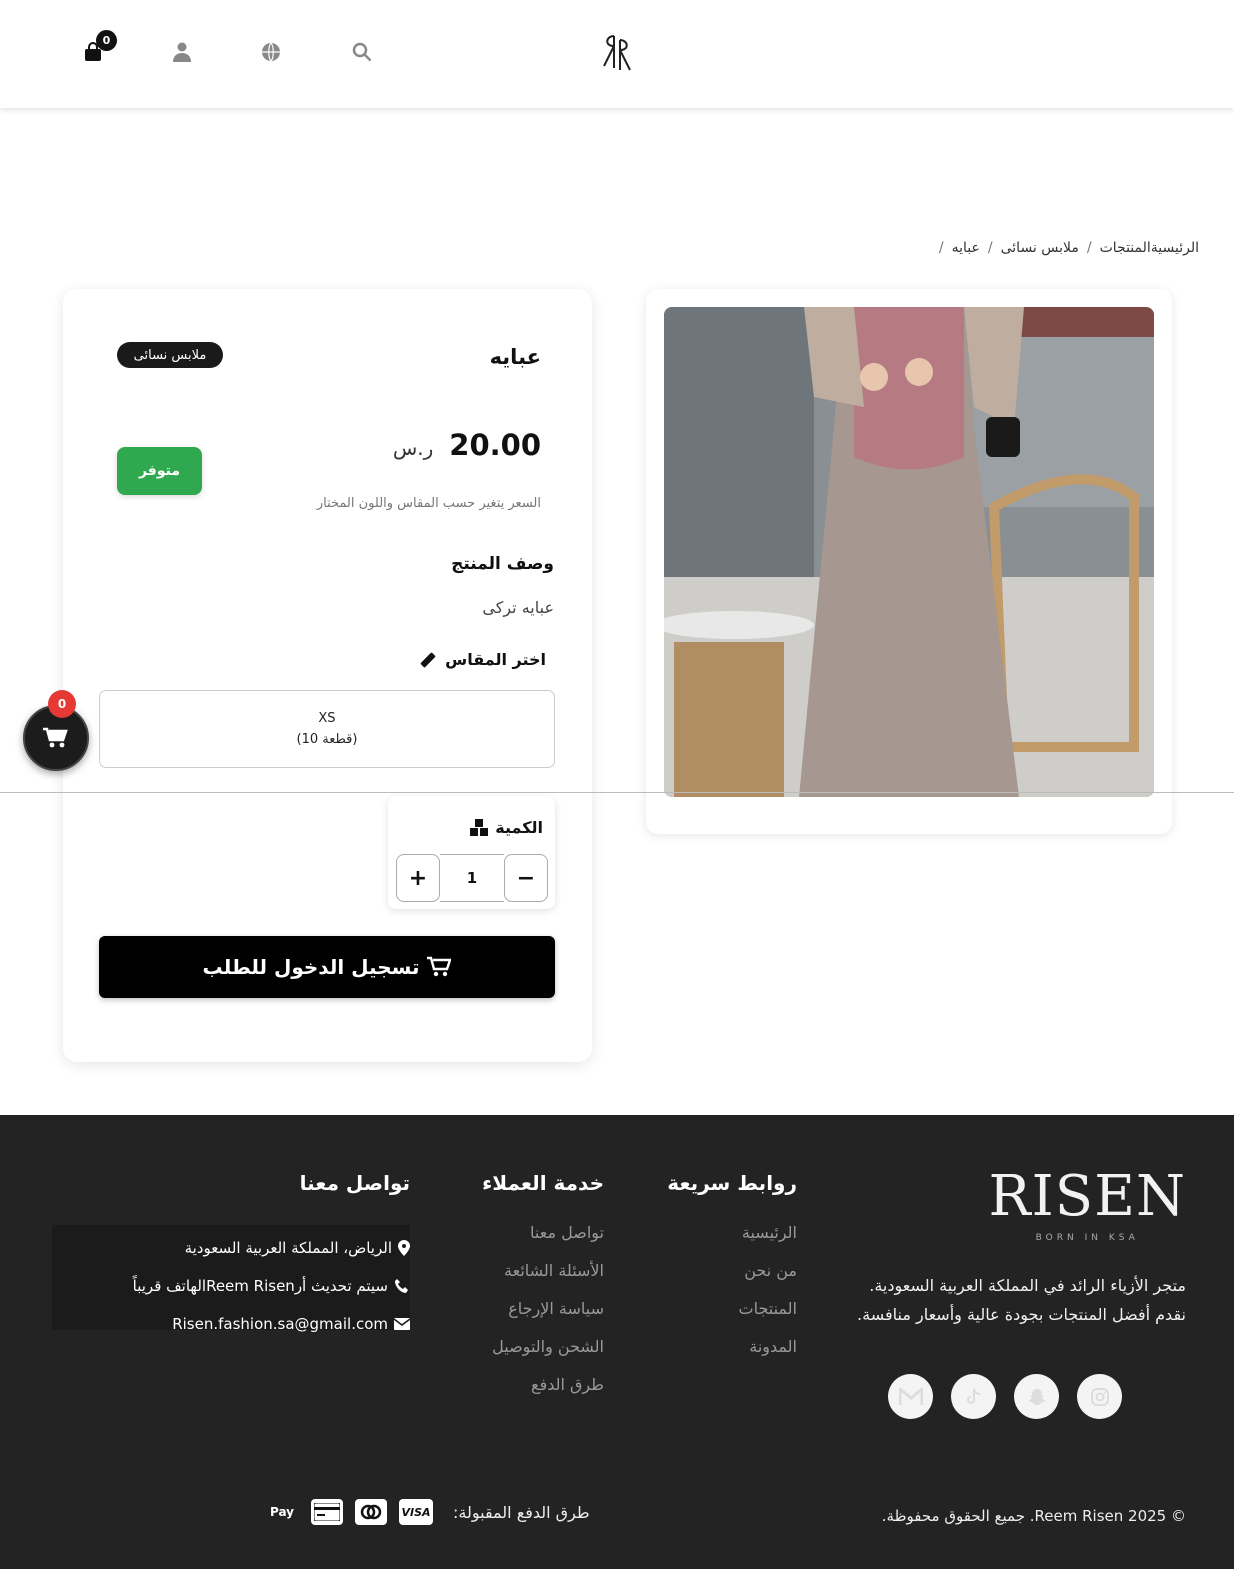  What do you see at coordinates (1036, 1396) in the screenshot?
I see `snapchat-icon` at bounding box center [1036, 1396].